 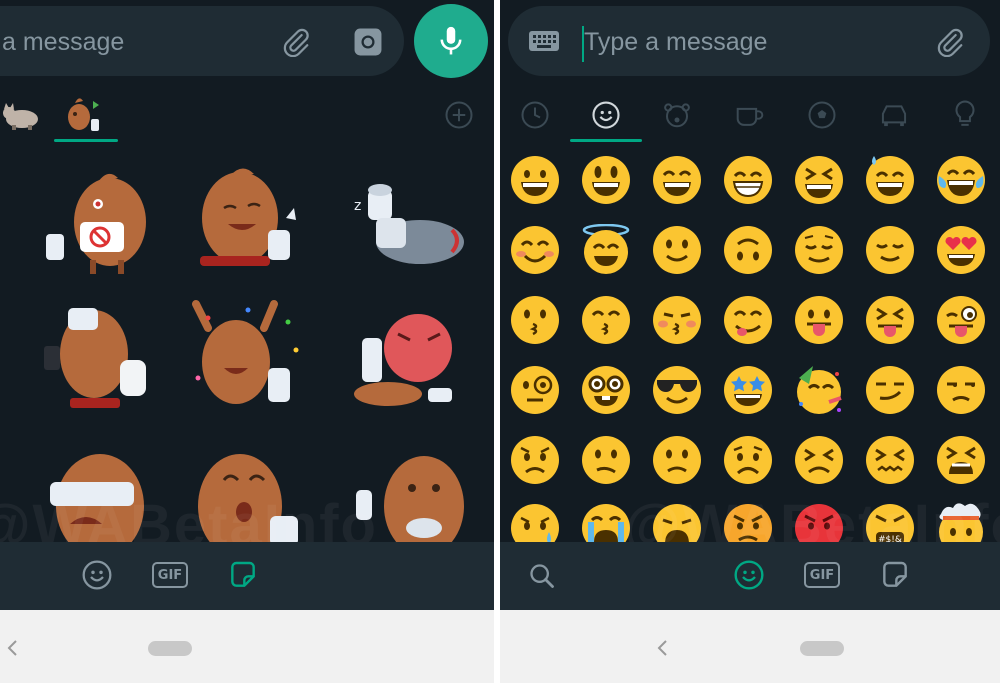 I want to click on message-input: Type a message, so click(x=749, y=41).